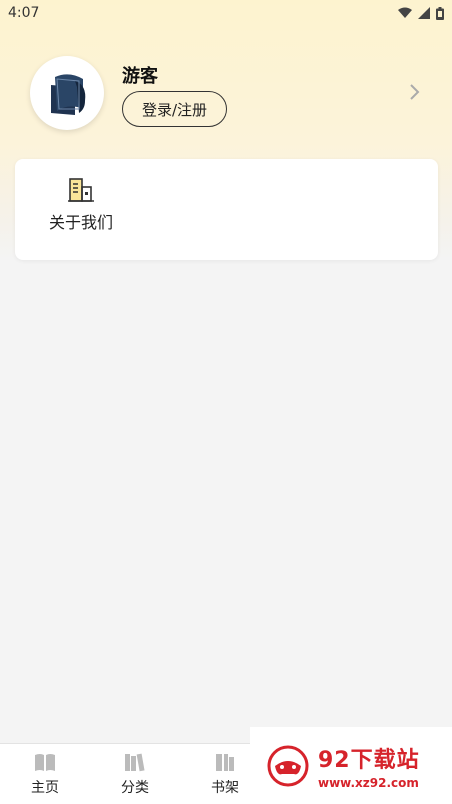 The image size is (452, 804). Describe the element at coordinates (80, 222) in the screenshot. I see `menu-item-label: 关于我们` at that location.